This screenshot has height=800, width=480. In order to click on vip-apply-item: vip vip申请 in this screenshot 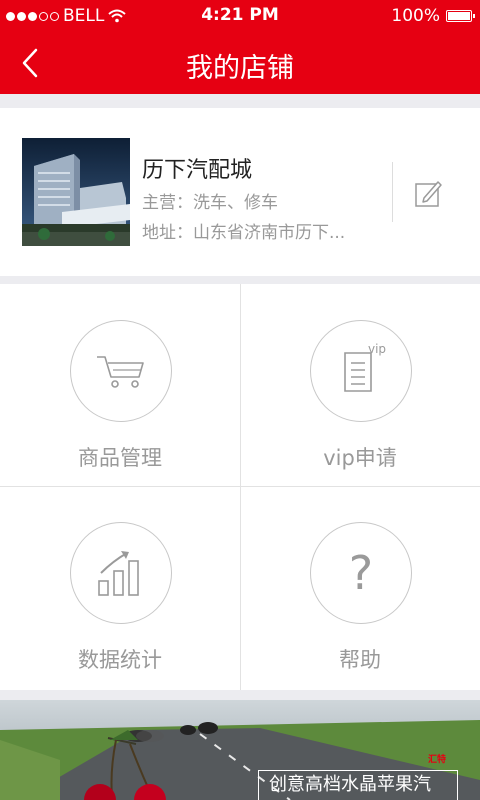, I will do `click(360, 385)`.